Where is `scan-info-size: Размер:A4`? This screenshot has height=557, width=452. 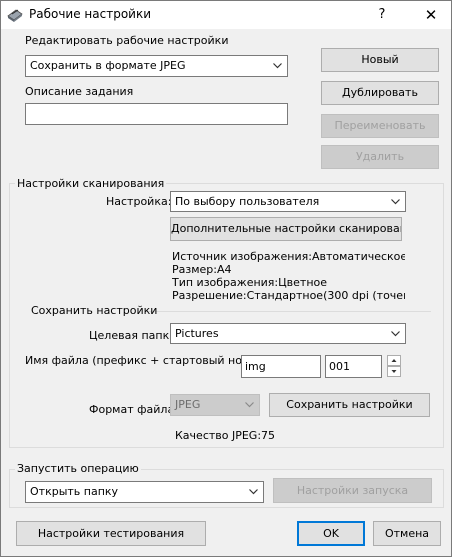
scan-info-size: Размер:A4 is located at coordinates (202, 269).